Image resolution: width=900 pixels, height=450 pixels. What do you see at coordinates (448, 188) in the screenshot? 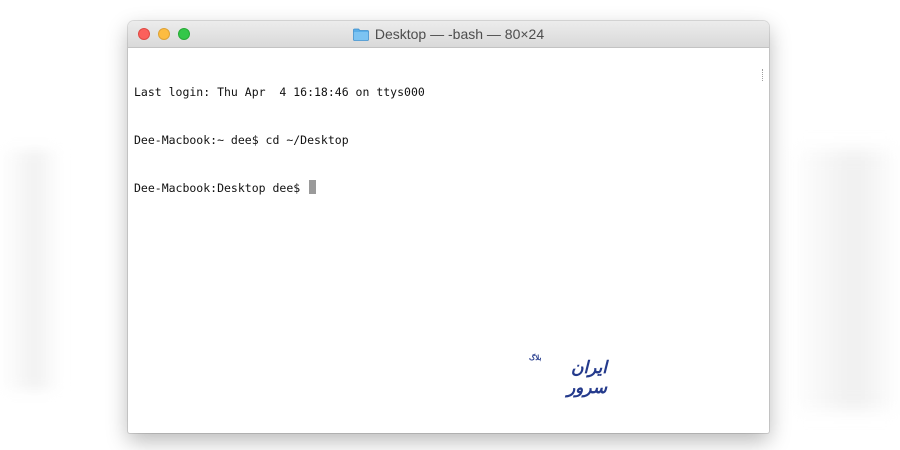
I see `terminal-prompt-line: Dee-Macbook:Desktop dee$` at bounding box center [448, 188].